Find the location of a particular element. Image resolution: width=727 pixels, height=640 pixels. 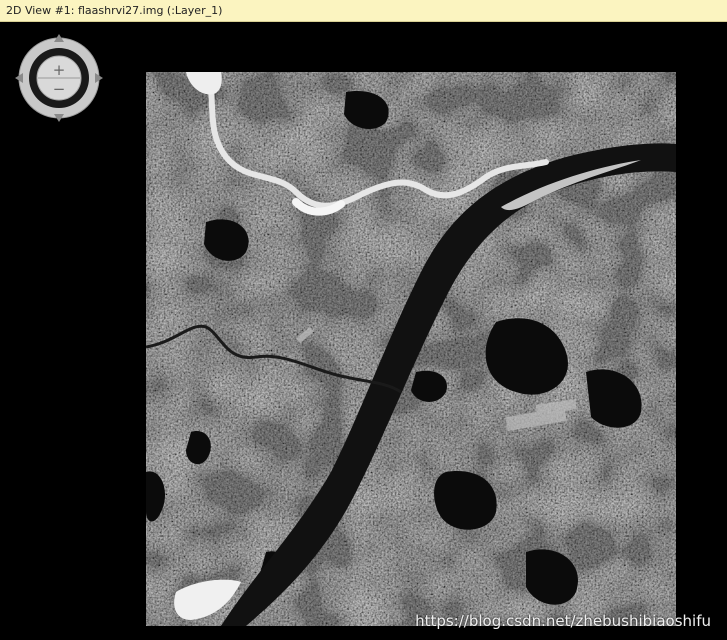

view-title: 2D View #1: flaashrvi27.img (:Layer_1) is located at coordinates (114, 10).